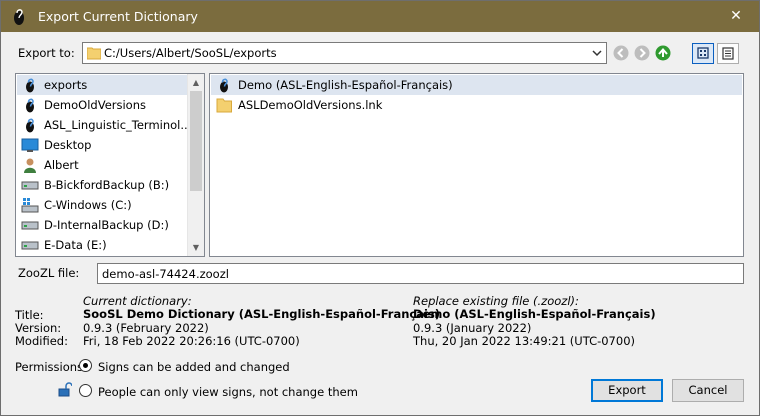 The image size is (760, 416). I want to click on places-item: C-Windows (C:), so click(102, 205).